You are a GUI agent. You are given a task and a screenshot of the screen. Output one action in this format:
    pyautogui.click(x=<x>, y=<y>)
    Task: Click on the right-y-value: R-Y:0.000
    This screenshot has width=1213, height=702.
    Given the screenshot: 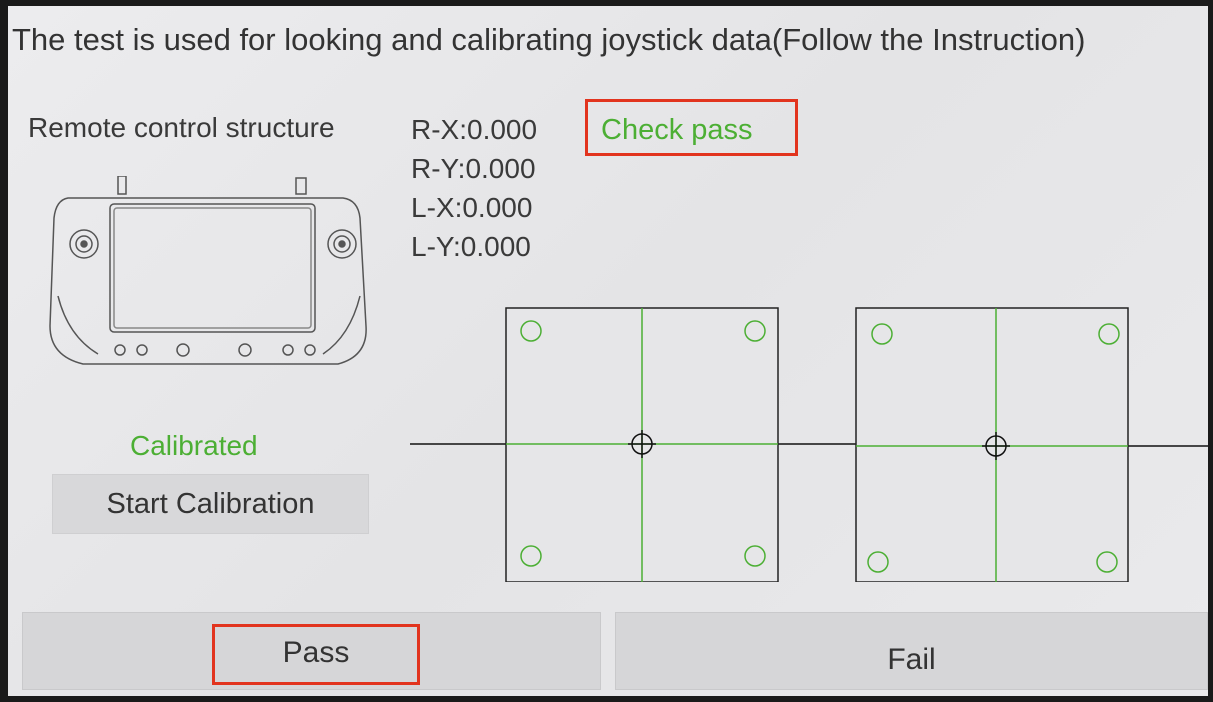 What is the action you would take?
    pyautogui.click(x=473, y=168)
    